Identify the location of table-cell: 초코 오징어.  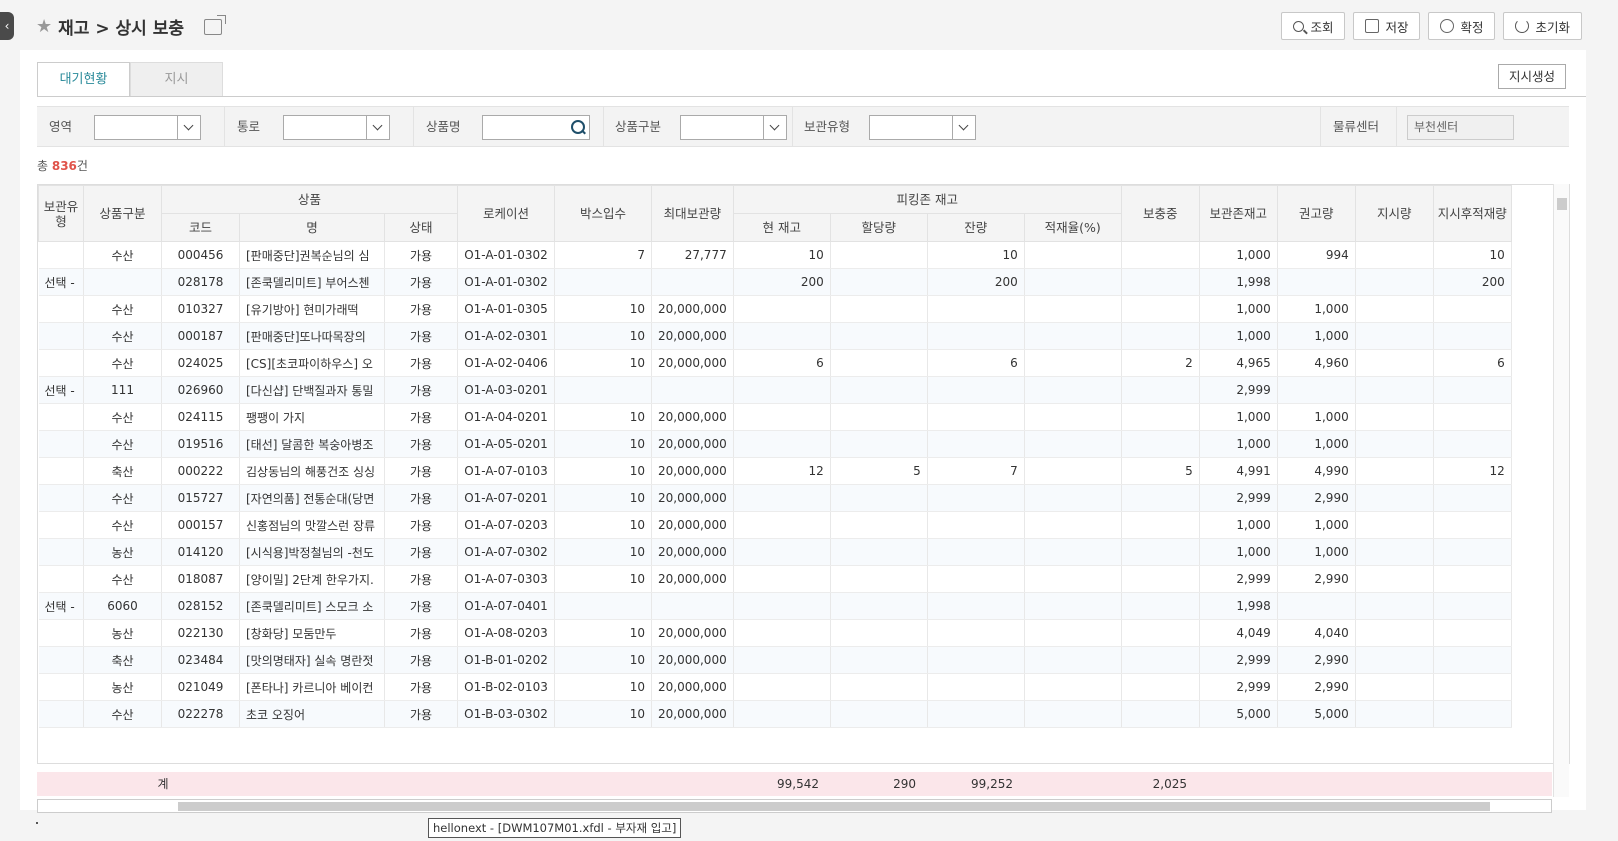
(312, 714).